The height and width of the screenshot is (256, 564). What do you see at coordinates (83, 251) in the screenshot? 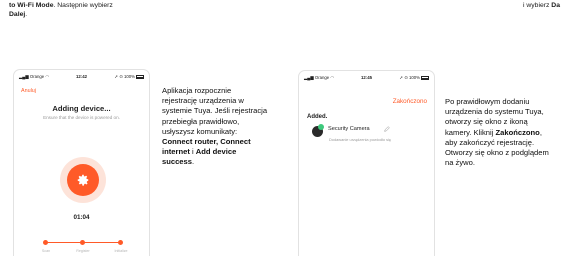
I see `step-label-register: Register` at bounding box center [83, 251].